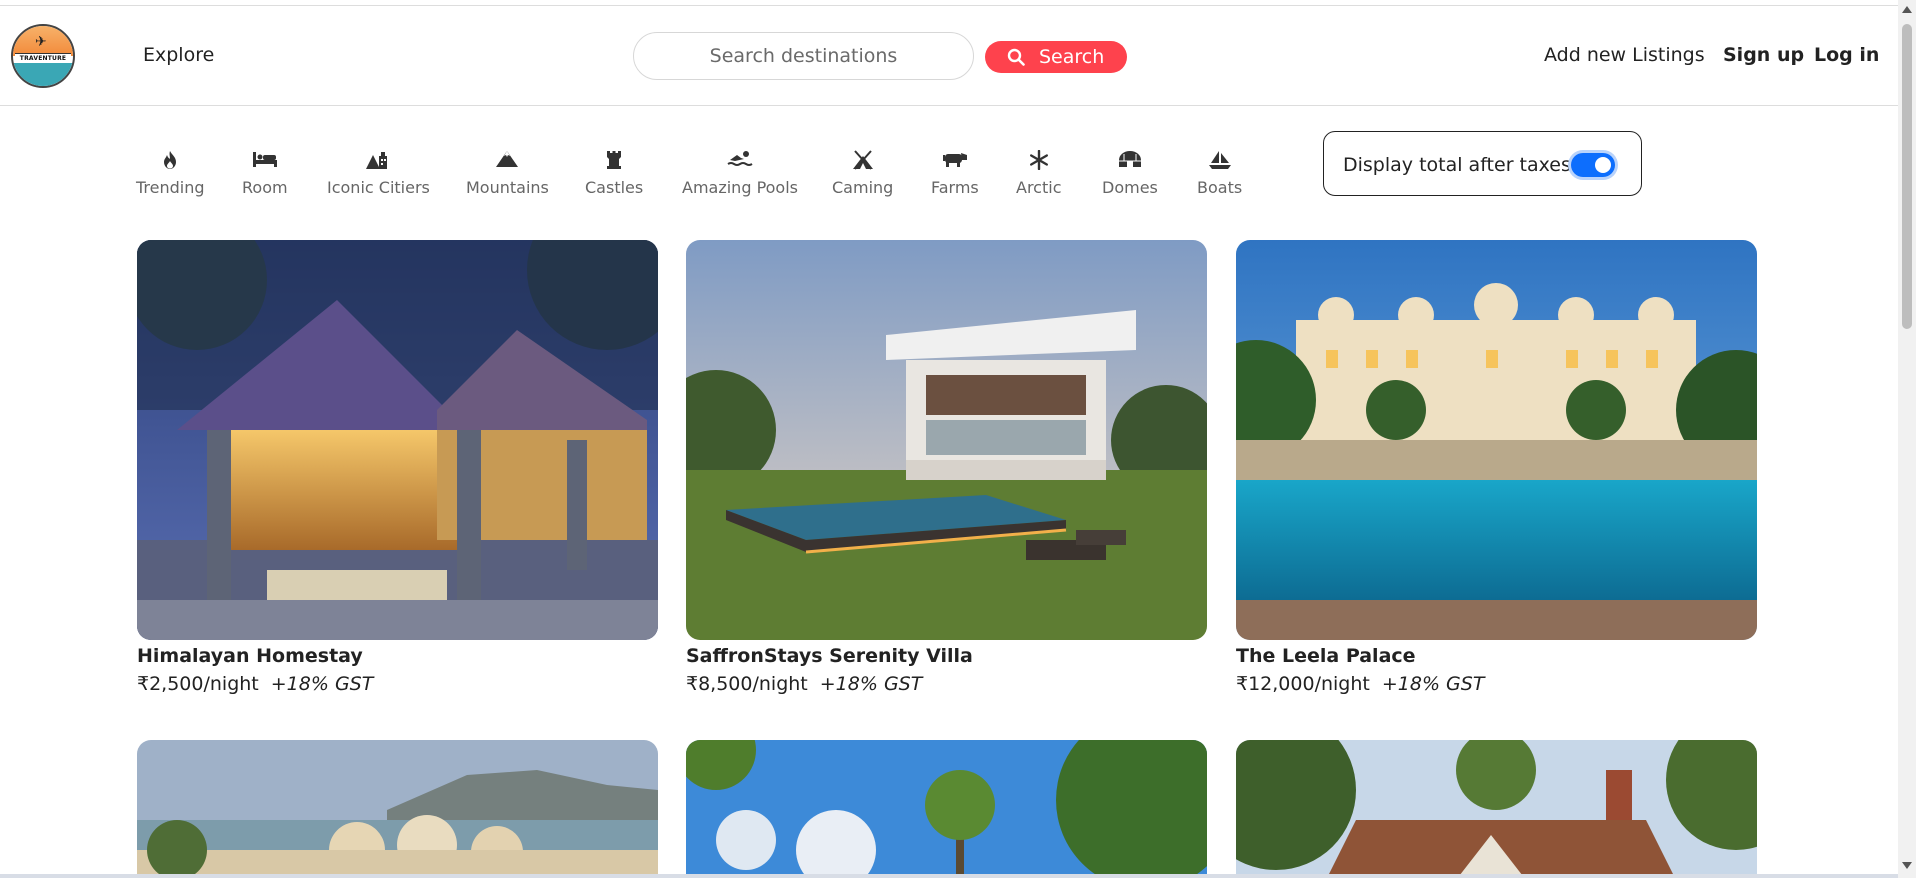 The image size is (1916, 878). Describe the element at coordinates (250, 656) in the screenshot. I see `listing-title: Himalayan Homestay` at that location.